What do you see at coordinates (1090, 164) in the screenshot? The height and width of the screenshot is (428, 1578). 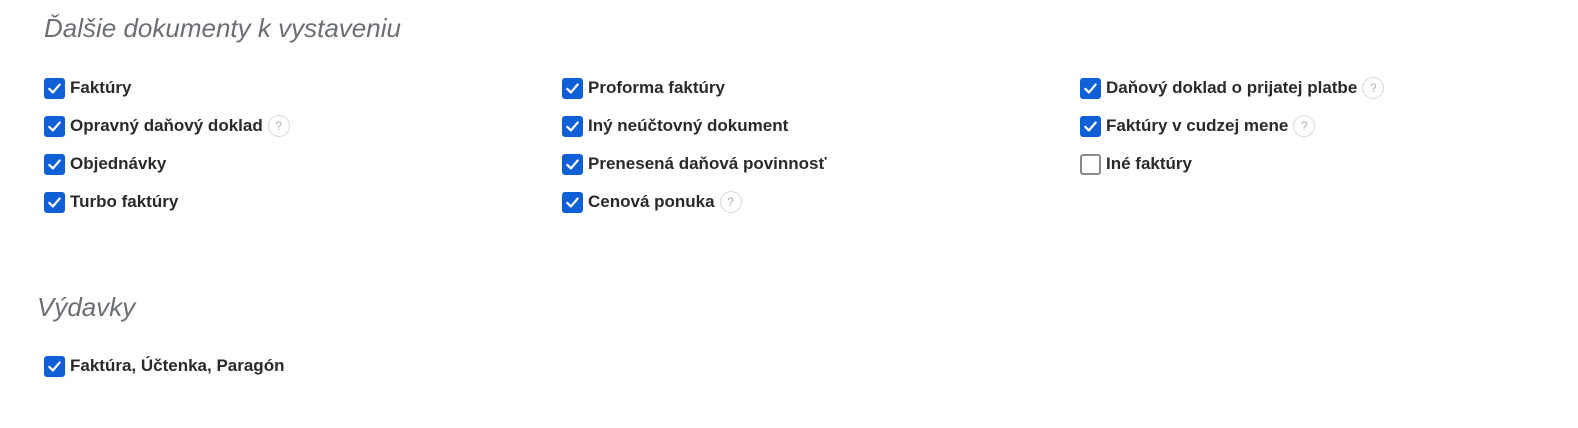 I see `checkbox-unchecked` at bounding box center [1090, 164].